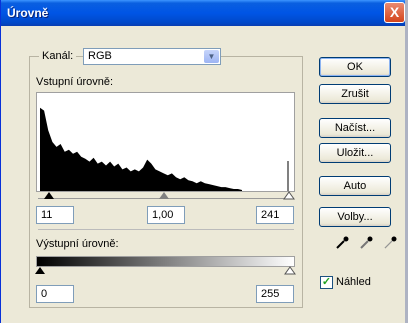  What do you see at coordinates (166, 229) in the screenshot?
I see `separator-line` at bounding box center [166, 229].